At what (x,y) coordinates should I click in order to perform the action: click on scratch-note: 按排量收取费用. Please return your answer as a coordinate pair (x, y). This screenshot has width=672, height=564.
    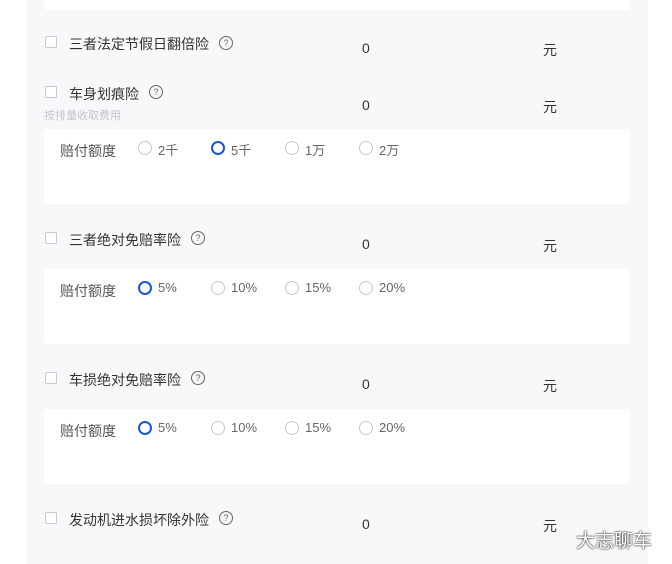
    Looking at the image, I should click on (82, 116).